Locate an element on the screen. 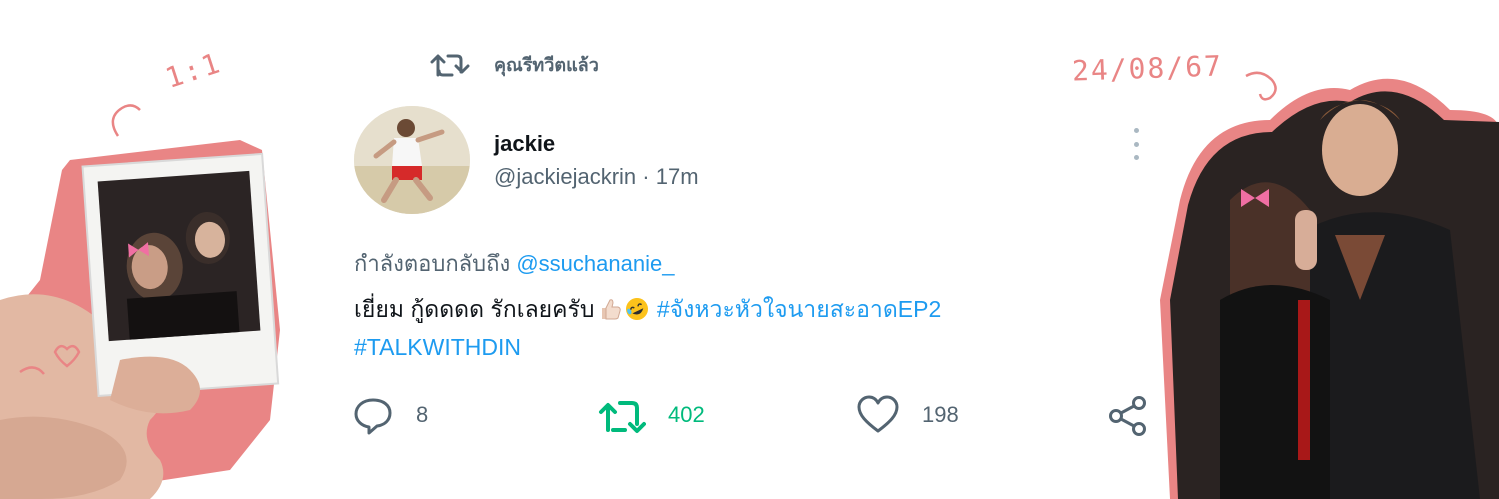  user-handle: @jackiejackrin is located at coordinates (565, 176).